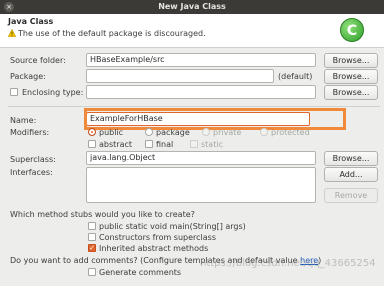 The height and width of the screenshot is (286, 384). What do you see at coordinates (23, 120) in the screenshot?
I see `name-label: Name:` at bounding box center [23, 120].